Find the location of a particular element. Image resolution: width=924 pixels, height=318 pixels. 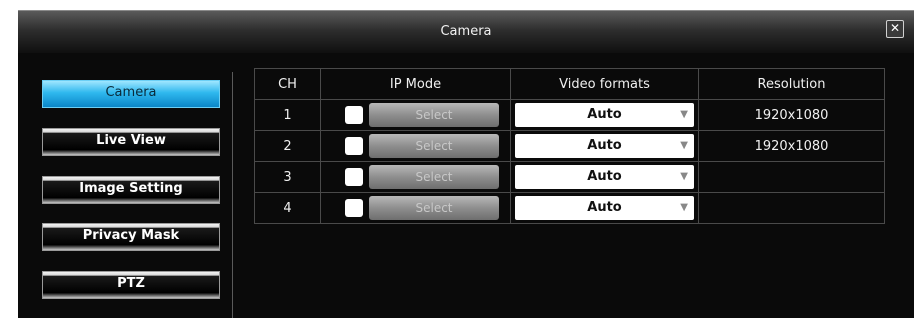

close-icon: ✕ is located at coordinates (895, 29).